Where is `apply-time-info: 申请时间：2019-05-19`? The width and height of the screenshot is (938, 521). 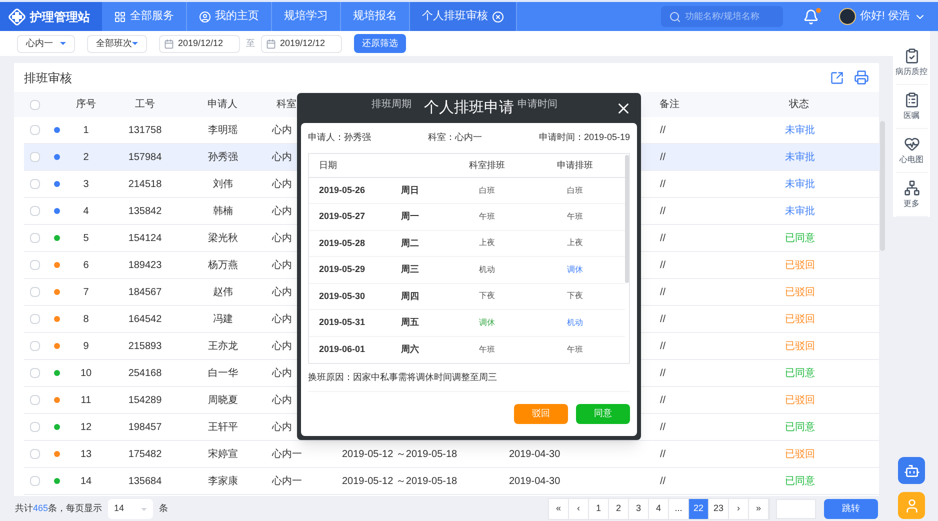 apply-time-info: 申请时间：2019-05-19 is located at coordinates (584, 137).